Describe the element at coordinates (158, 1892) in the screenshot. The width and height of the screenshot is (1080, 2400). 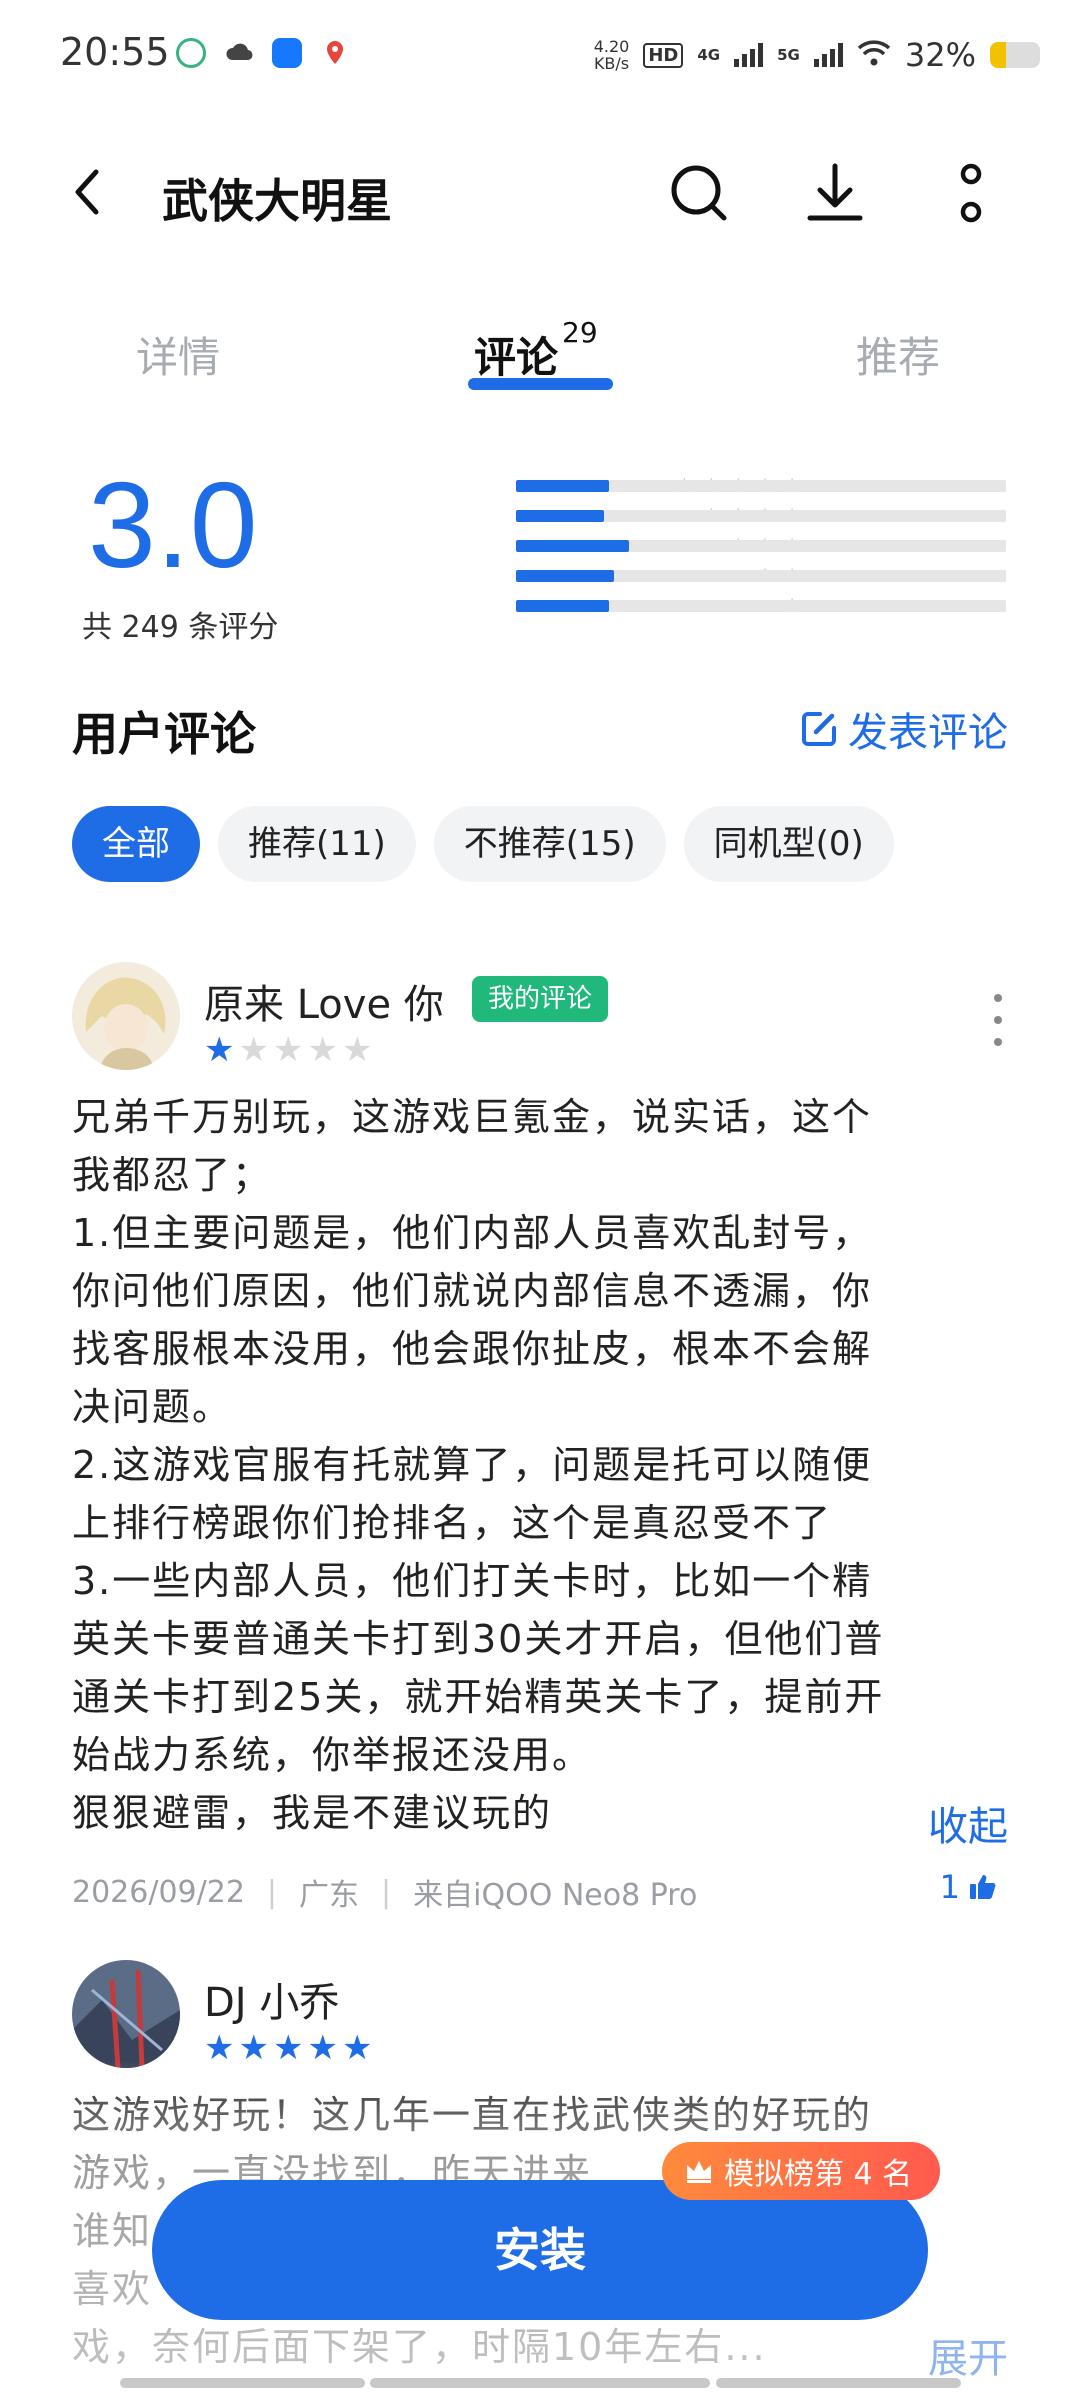
I see `review-date: 2026/09/22` at that location.